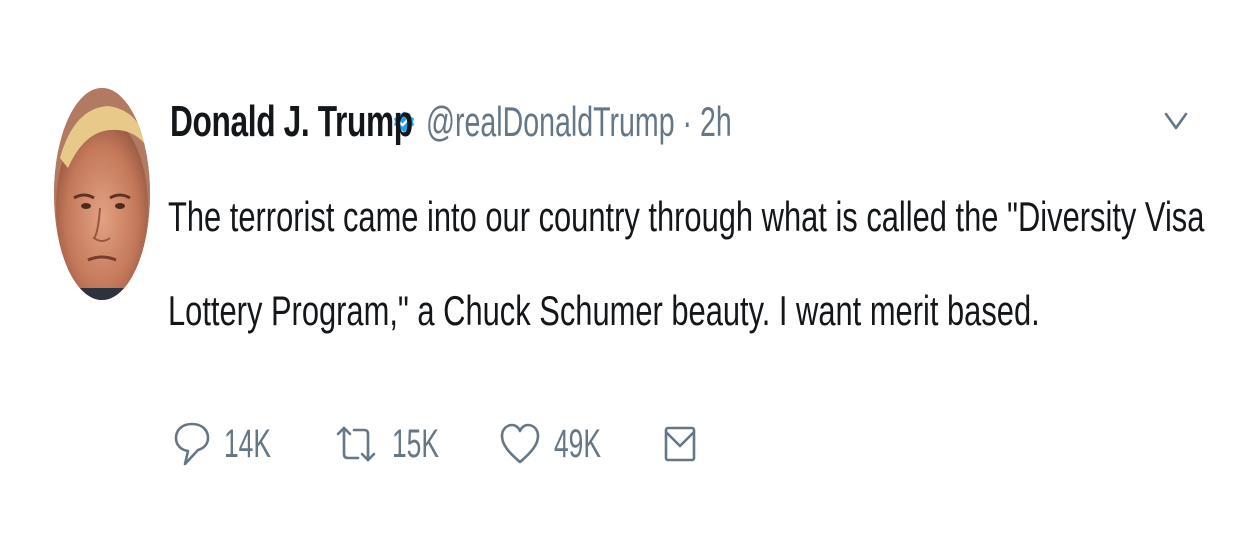  What do you see at coordinates (550, 121) in the screenshot?
I see `author-handle: @realDonaldTrump` at bounding box center [550, 121].